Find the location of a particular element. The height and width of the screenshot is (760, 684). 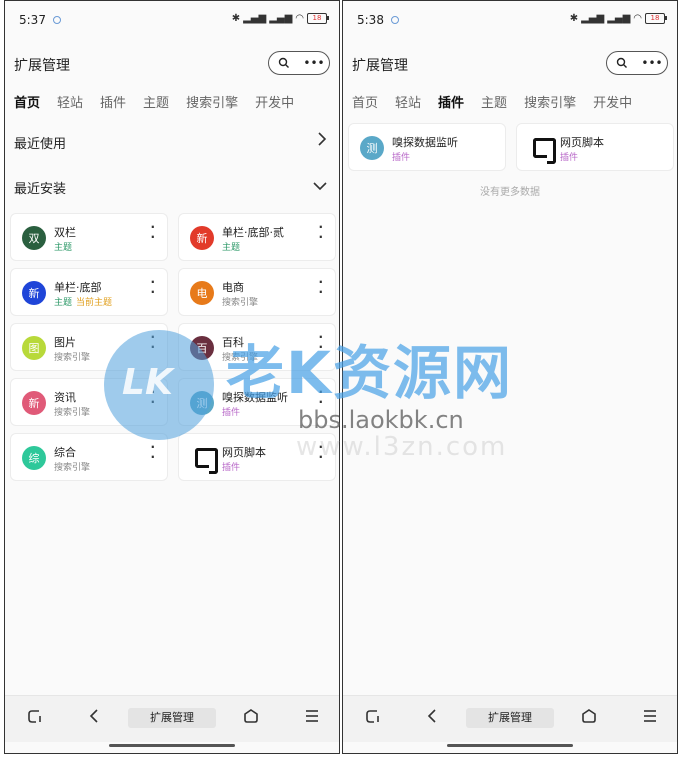

extension-name: 双栏 is located at coordinates (65, 232).